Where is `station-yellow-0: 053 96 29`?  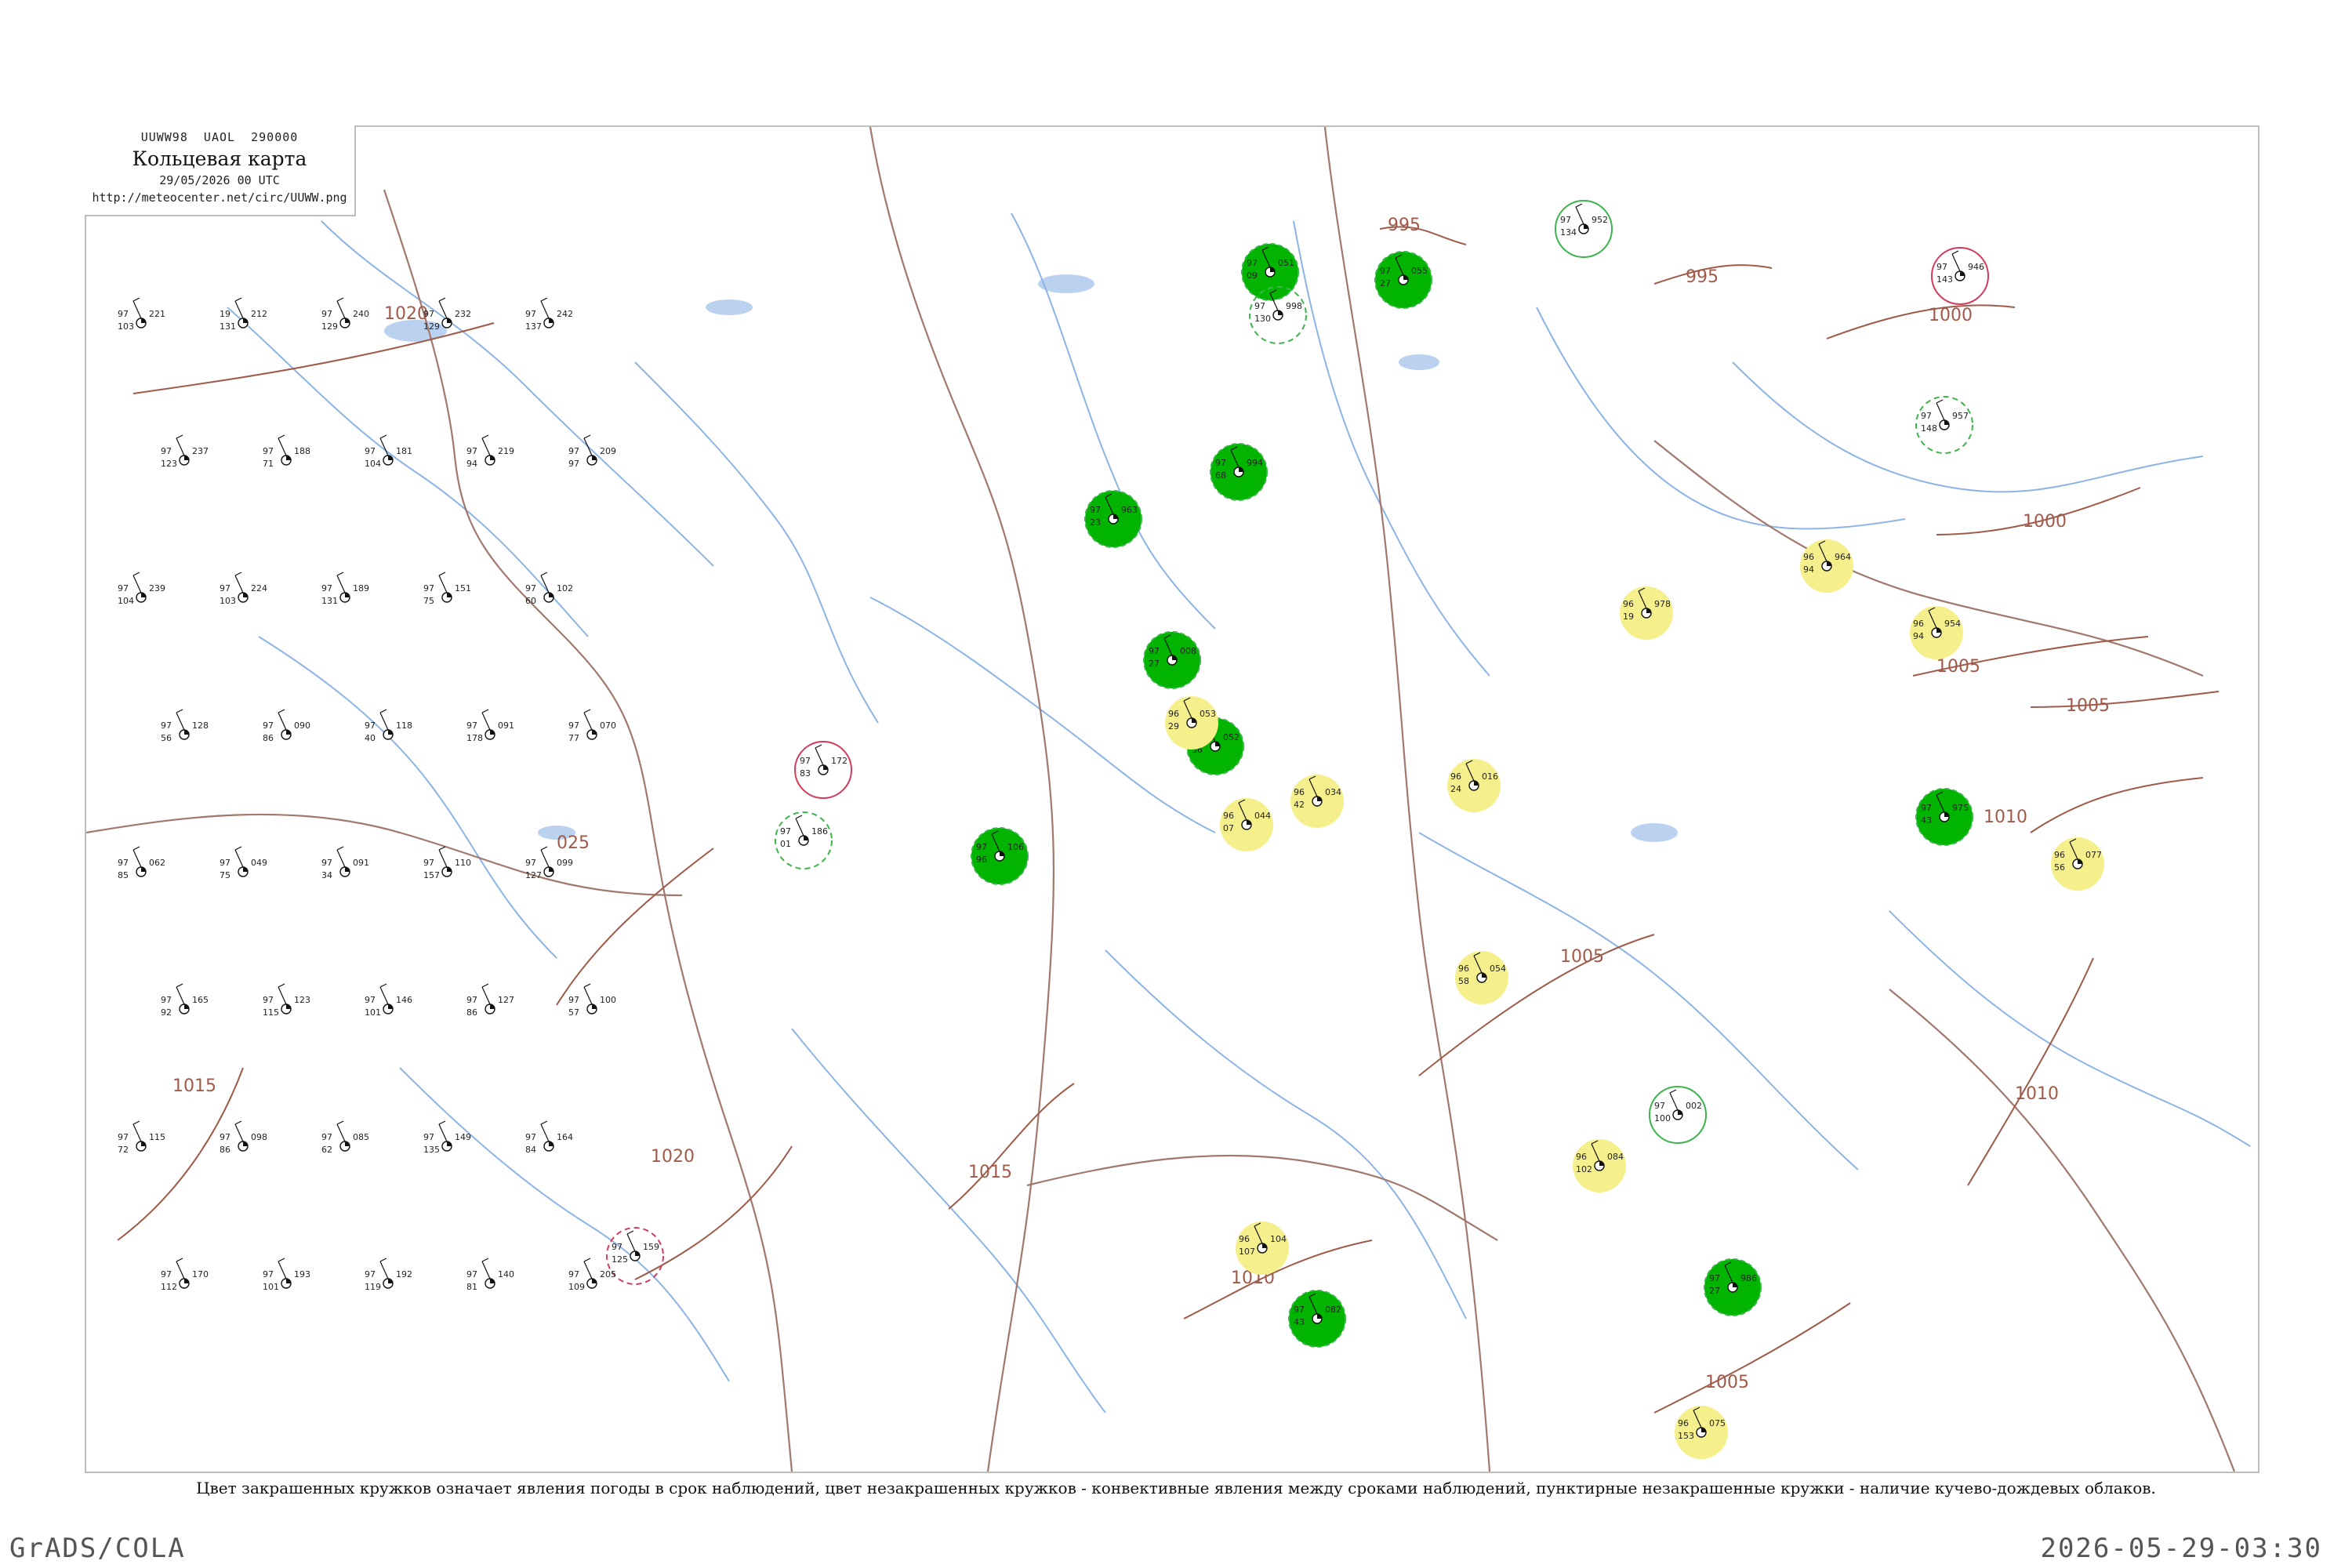 station-yellow-0: 053 96 29 is located at coordinates (1191, 723).